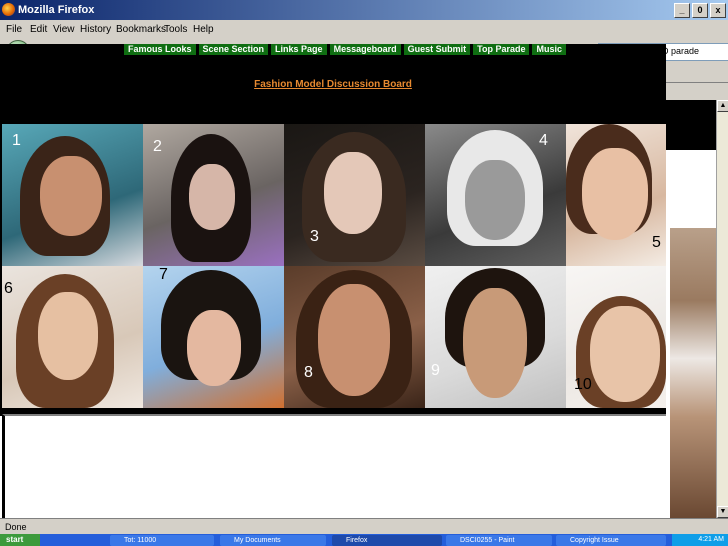  Describe the element at coordinates (616, 195) in the screenshot. I see `photo-5: 5` at that location.